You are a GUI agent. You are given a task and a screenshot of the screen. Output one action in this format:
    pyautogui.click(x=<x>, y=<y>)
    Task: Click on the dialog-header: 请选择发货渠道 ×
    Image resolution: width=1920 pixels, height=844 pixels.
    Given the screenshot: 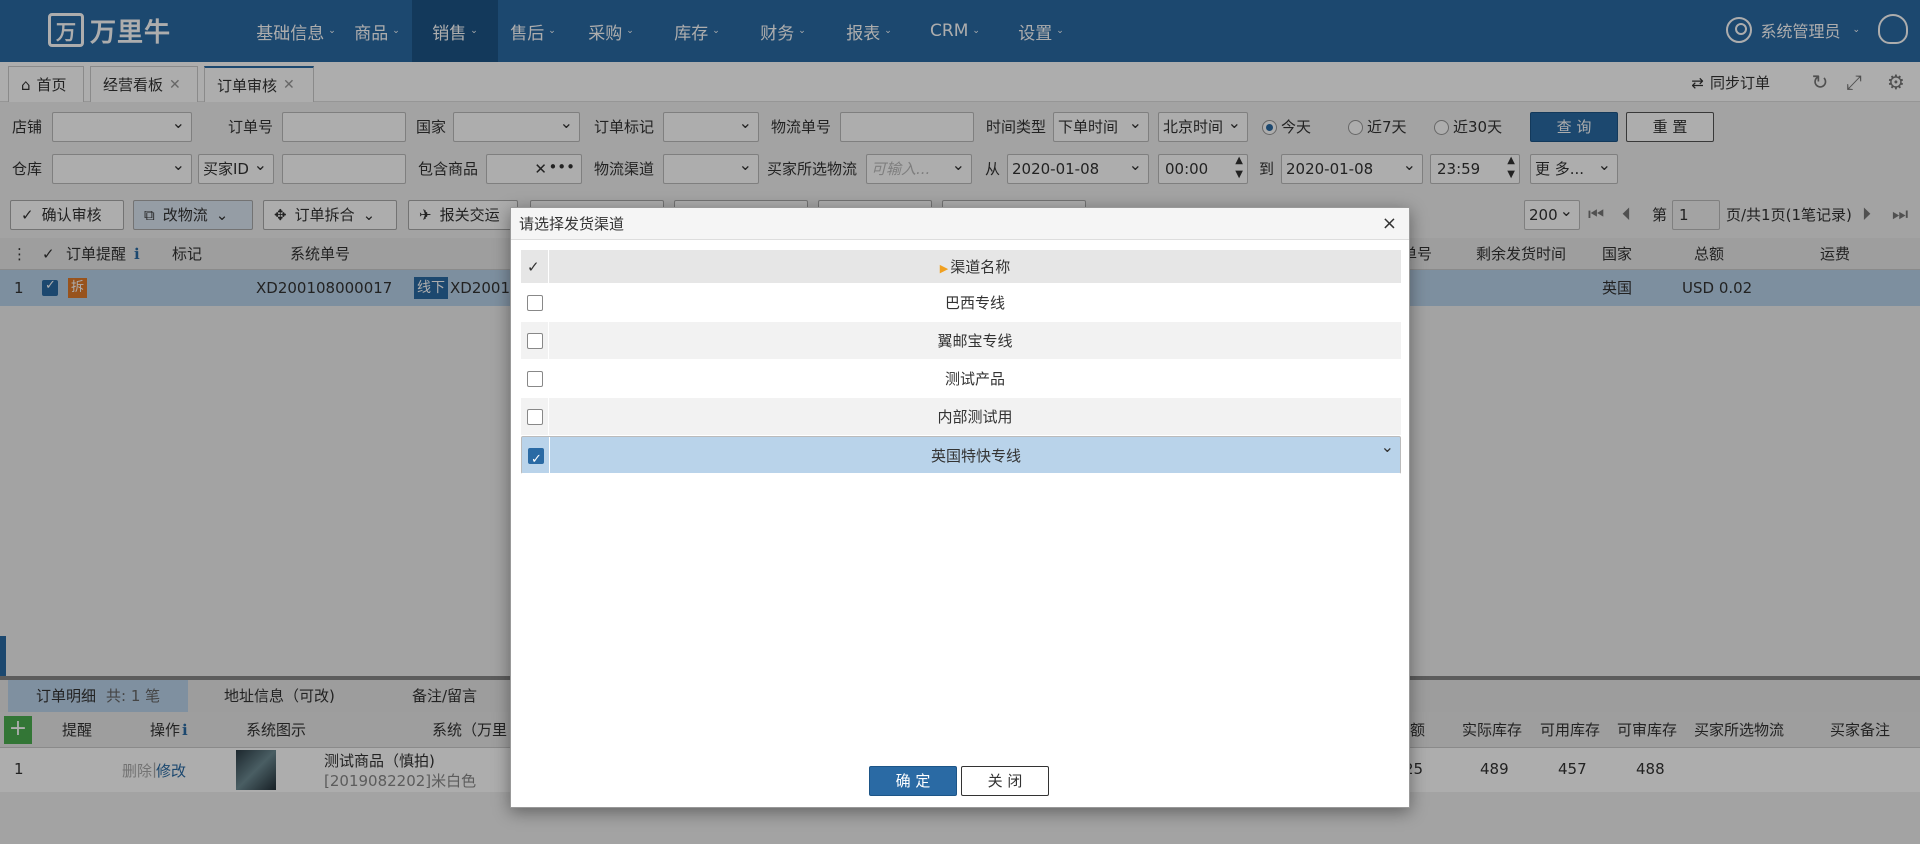 What is the action you would take?
    pyautogui.click(x=960, y=224)
    